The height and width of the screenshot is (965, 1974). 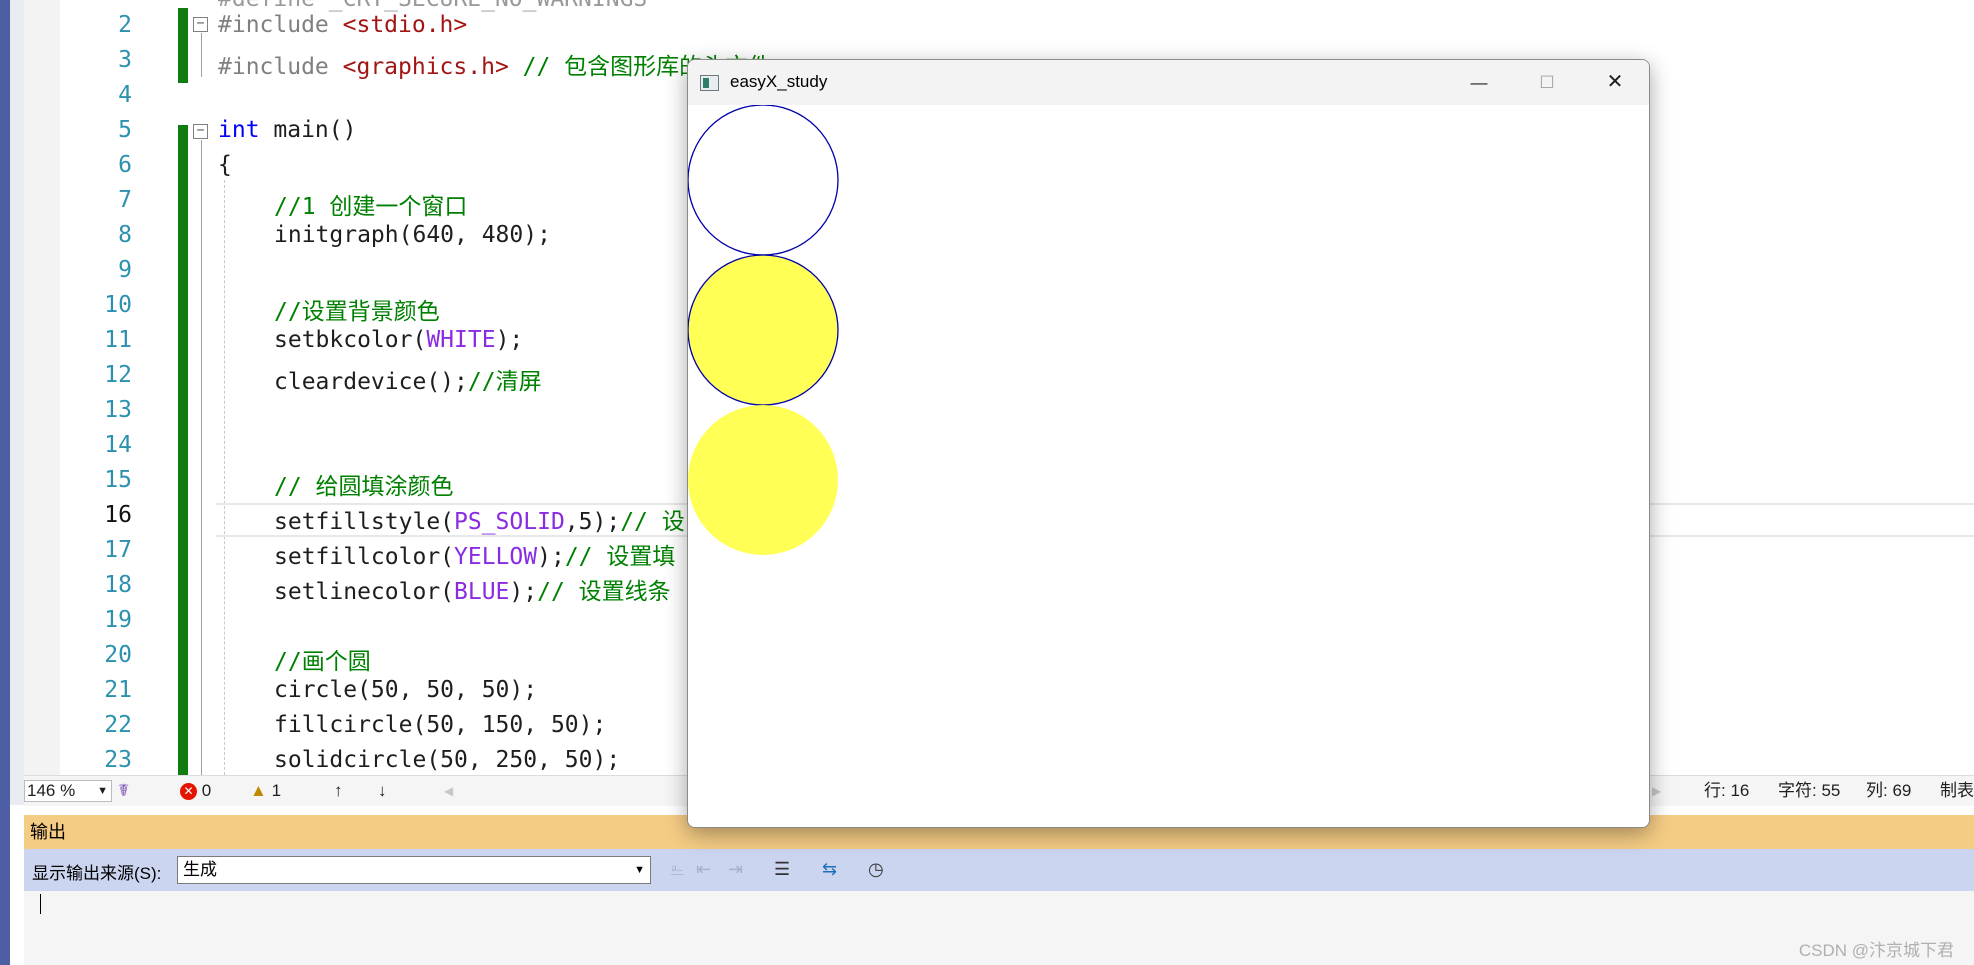 What do you see at coordinates (364, 487) in the screenshot?
I see `code-line-15: // 给圆填涂颜色` at bounding box center [364, 487].